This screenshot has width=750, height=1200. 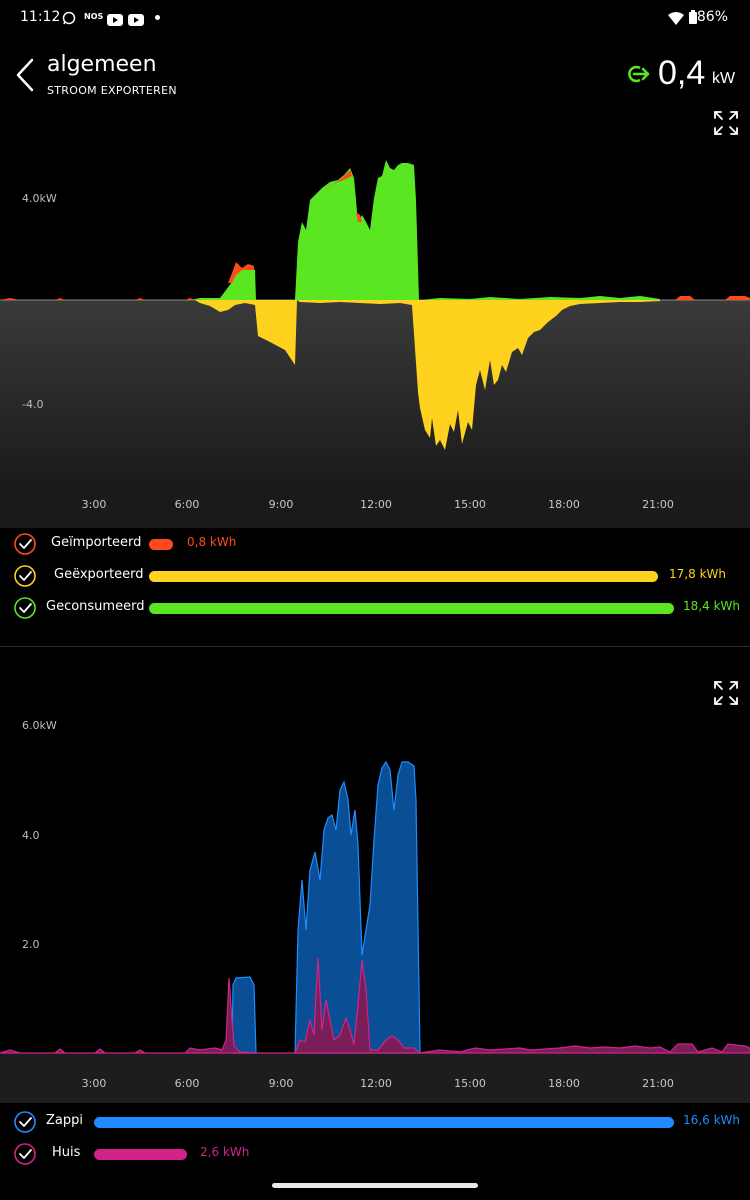 I want to click on consumed-baseline, so click(x=540, y=298).